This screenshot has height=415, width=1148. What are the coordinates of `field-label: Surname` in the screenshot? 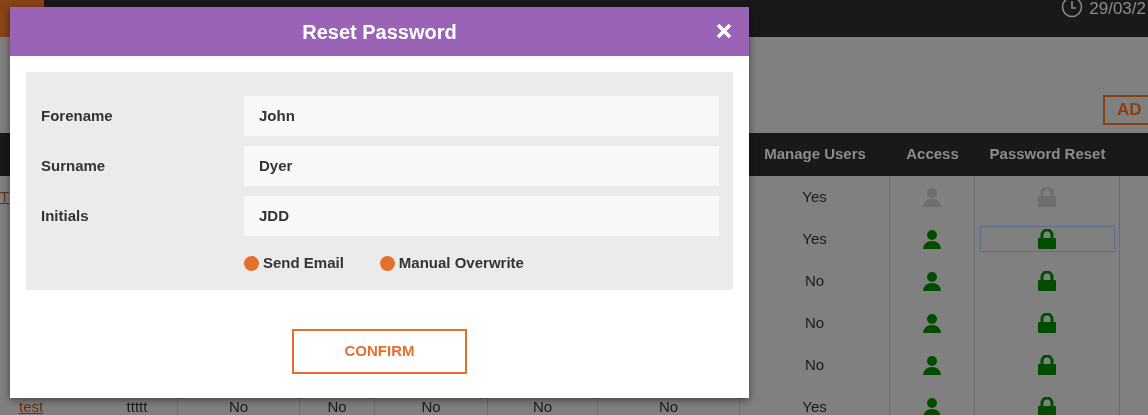 It's located at (73, 165).